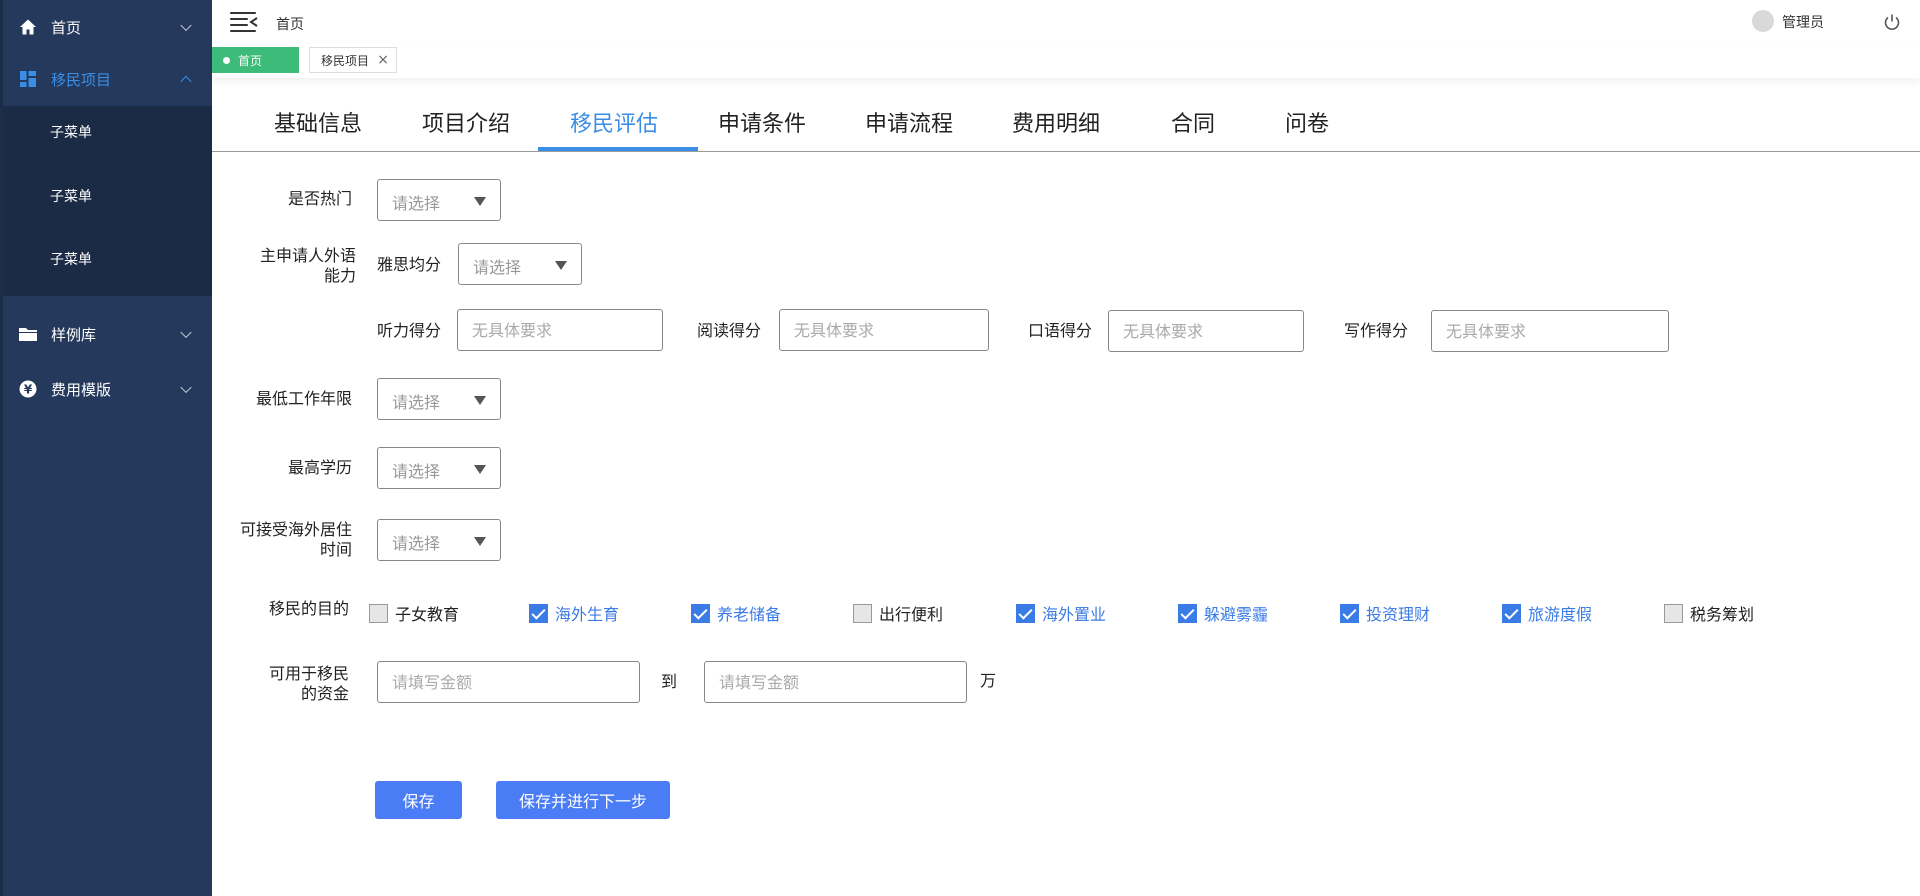  What do you see at coordinates (614, 122) in the screenshot?
I see `tab-immigration-assessment: 移民评估` at bounding box center [614, 122].